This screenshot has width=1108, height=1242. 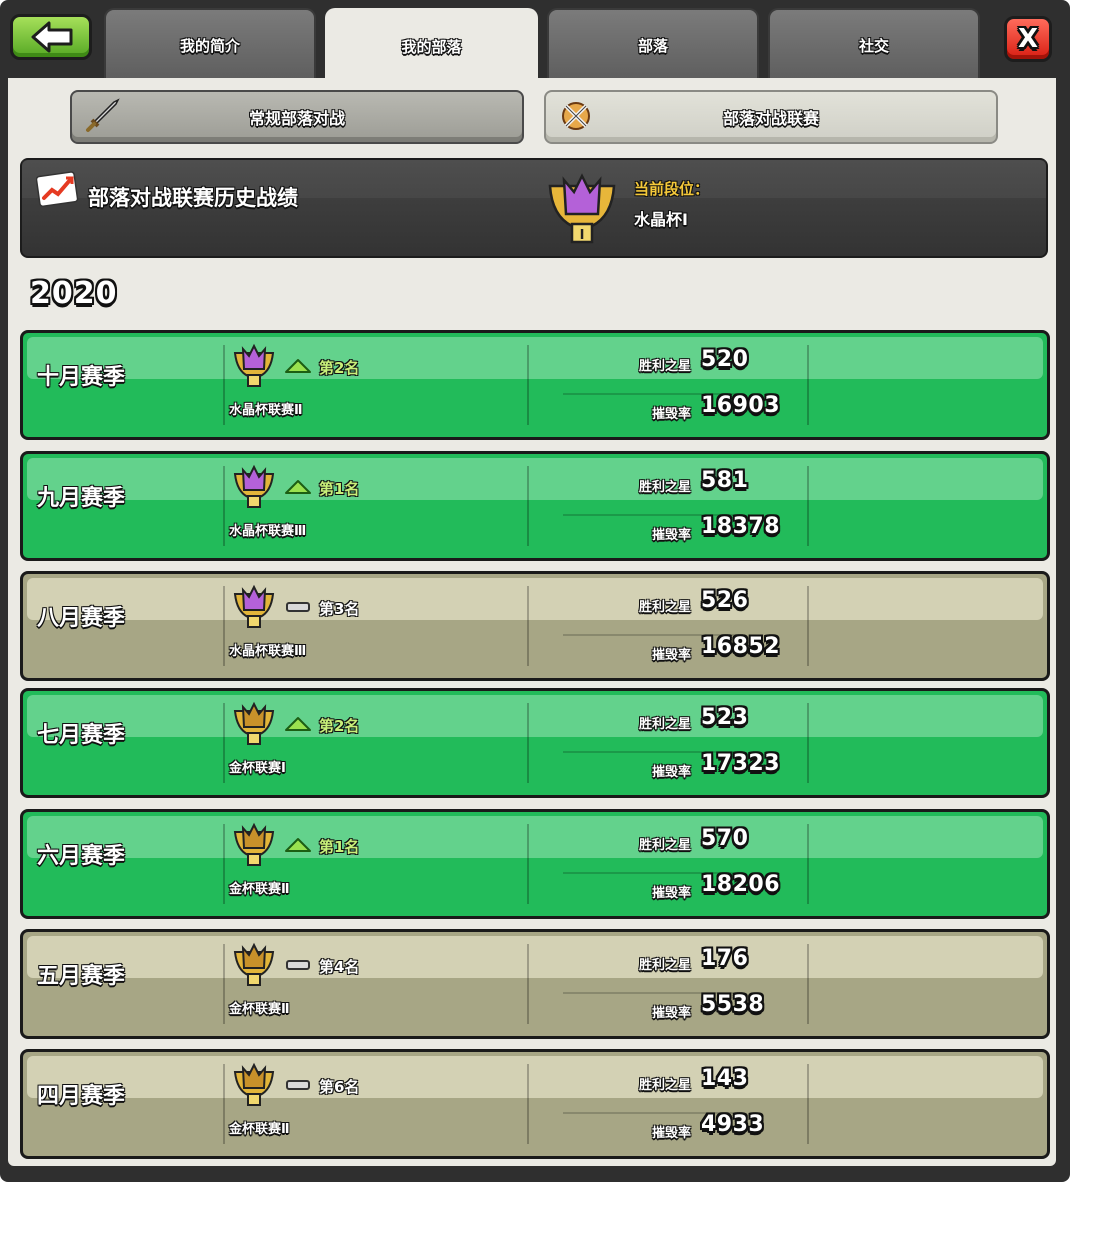 What do you see at coordinates (741, 646) in the screenshot?
I see `destruction-value: 16852` at bounding box center [741, 646].